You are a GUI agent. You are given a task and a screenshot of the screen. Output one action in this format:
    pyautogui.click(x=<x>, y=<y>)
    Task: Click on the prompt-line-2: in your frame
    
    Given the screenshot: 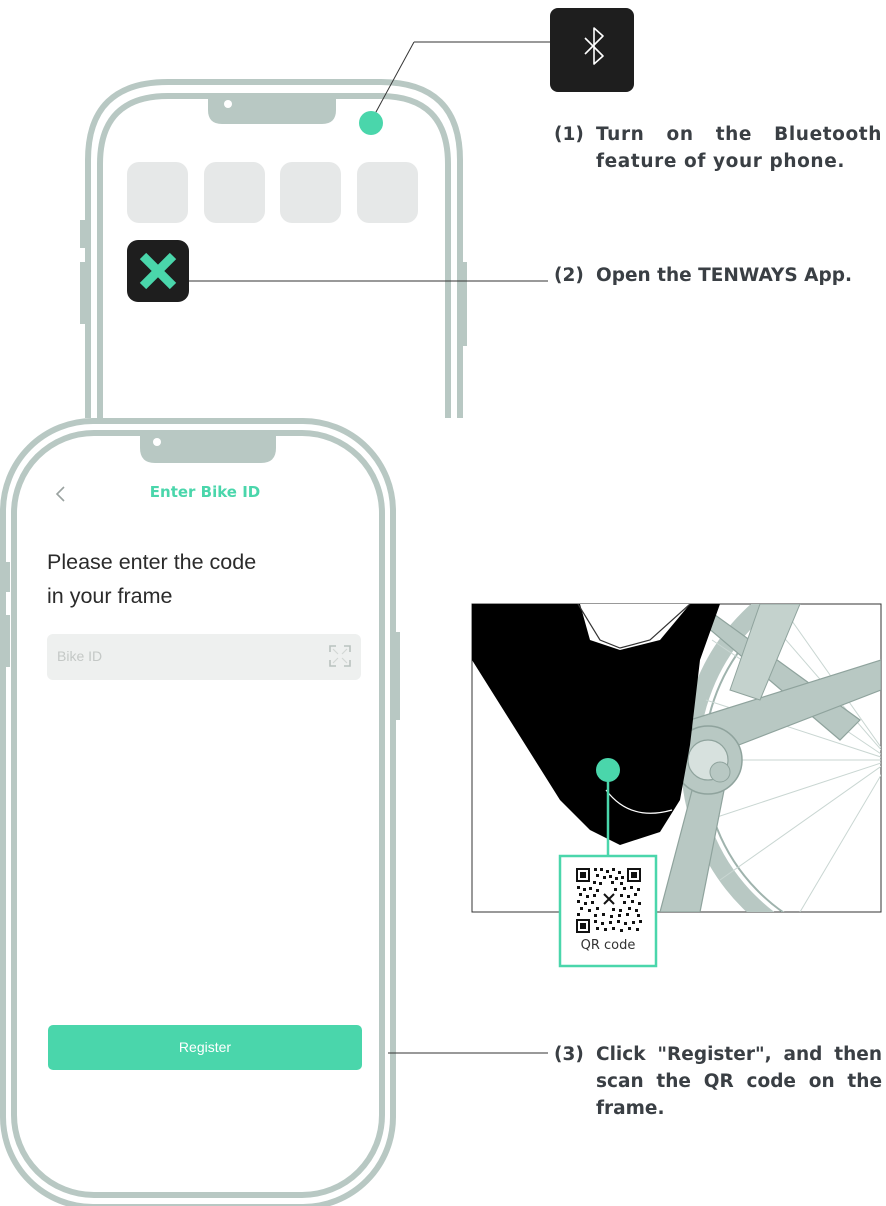 What is the action you would take?
    pyautogui.click(x=110, y=596)
    